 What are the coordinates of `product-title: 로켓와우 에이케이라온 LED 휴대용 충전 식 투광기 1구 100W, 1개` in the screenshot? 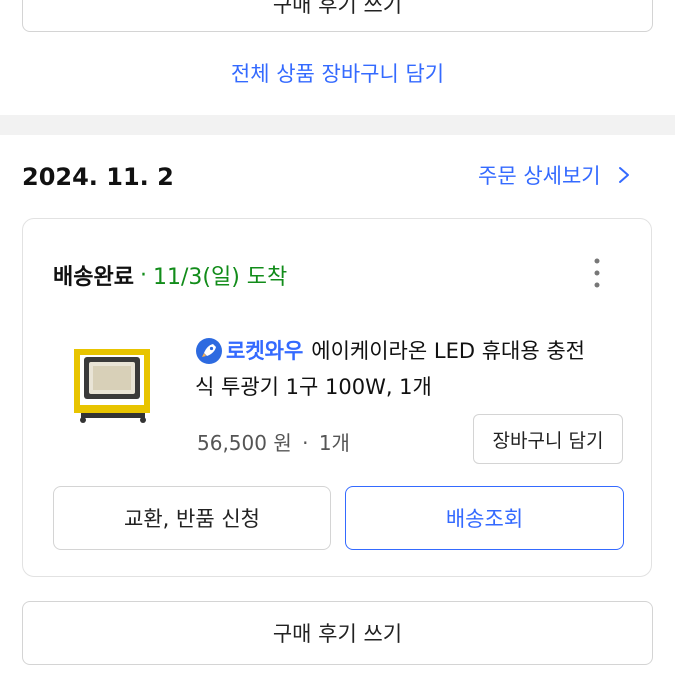 It's located at (415, 369).